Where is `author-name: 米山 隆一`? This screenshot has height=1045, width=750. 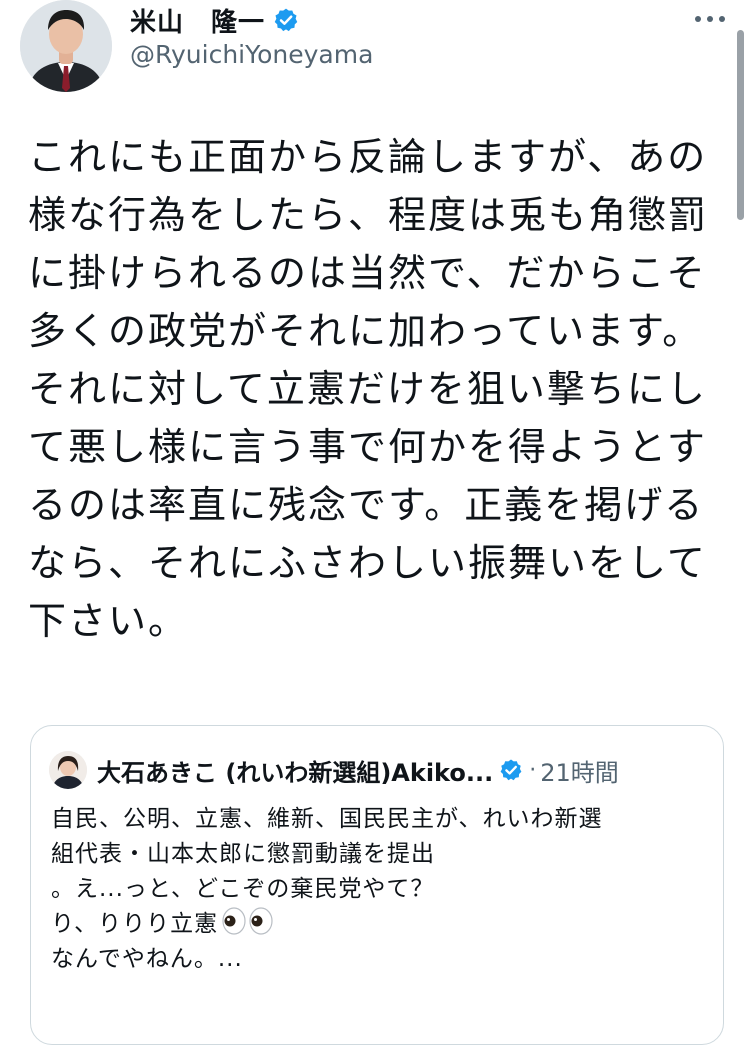
author-name: 米山 隆一 is located at coordinates (197, 20).